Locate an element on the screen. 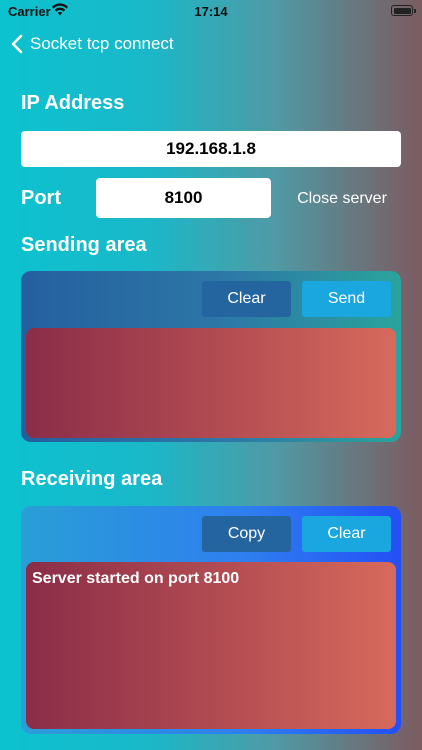 Image resolution: width=422 pixels, height=750 pixels. status-bar: Carrier 17:14 is located at coordinates (211, 11).